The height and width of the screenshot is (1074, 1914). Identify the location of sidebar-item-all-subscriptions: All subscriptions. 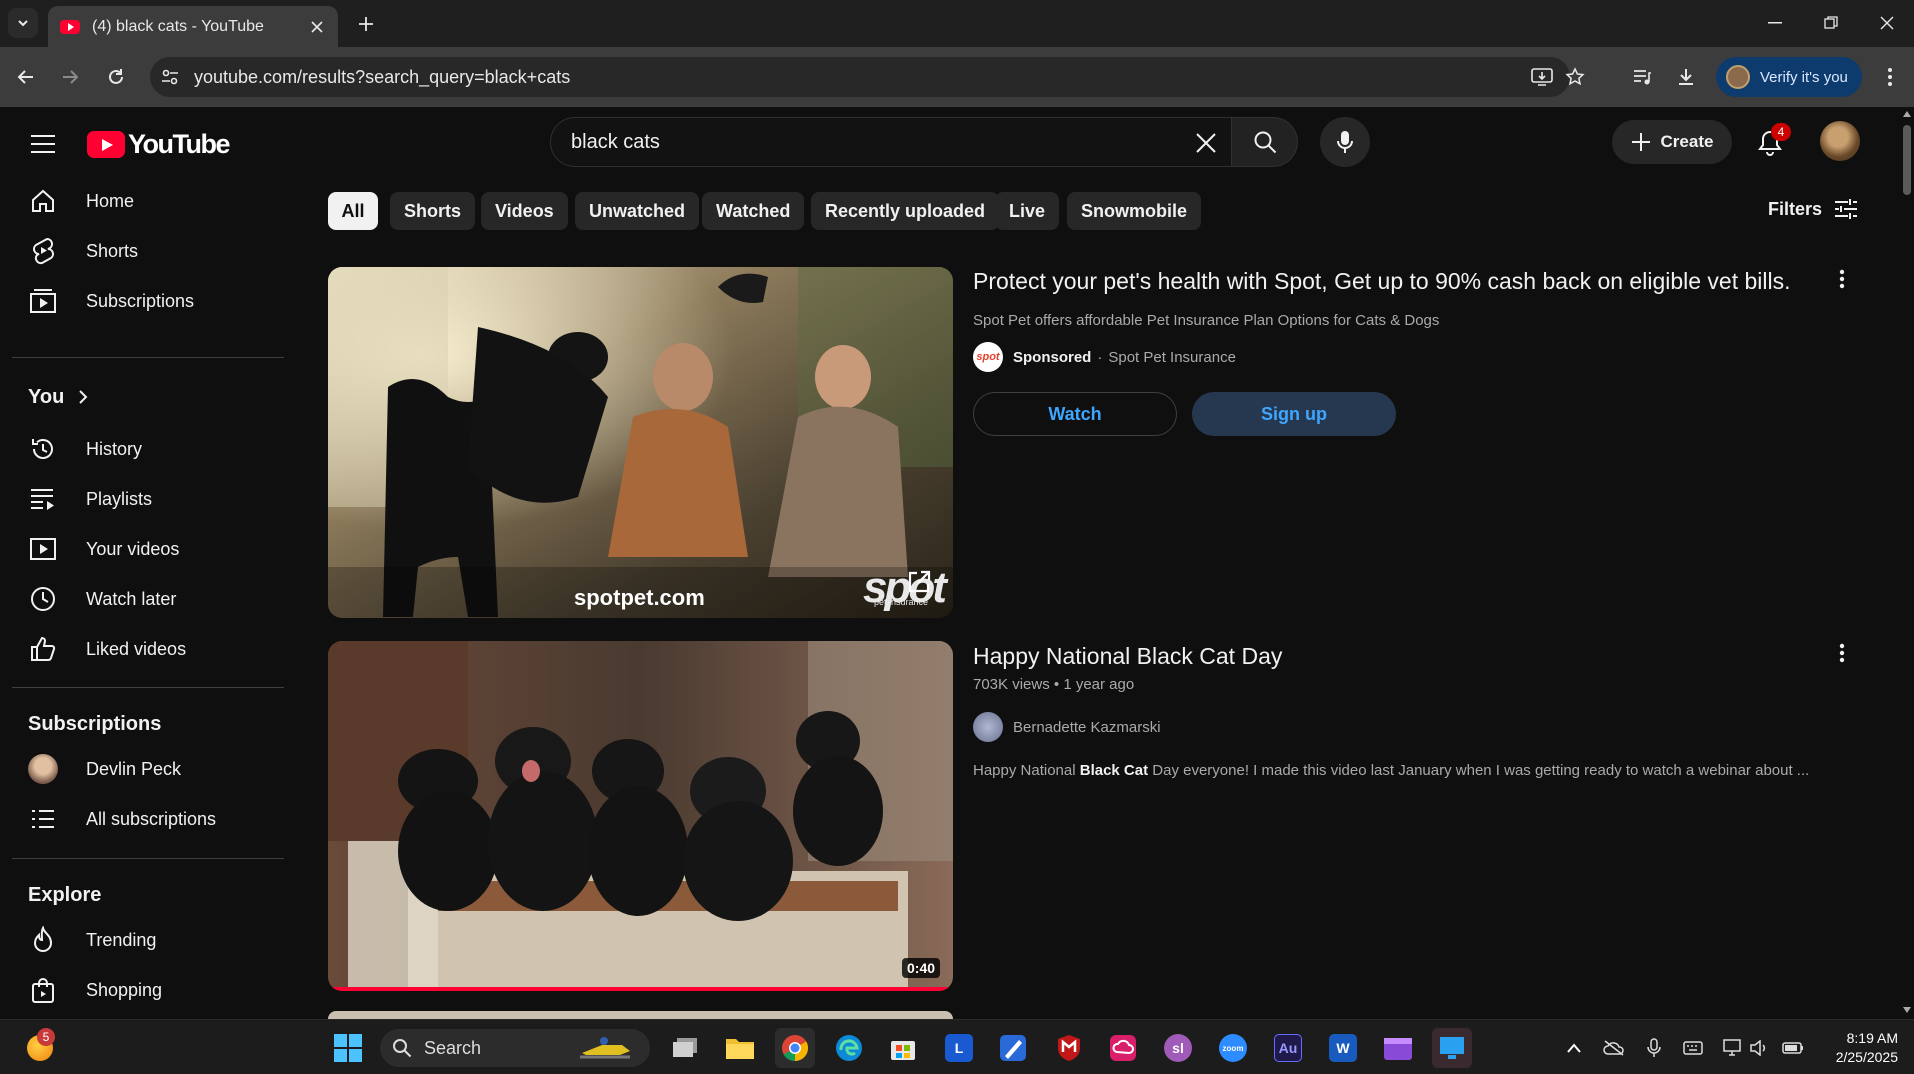
(147, 819).